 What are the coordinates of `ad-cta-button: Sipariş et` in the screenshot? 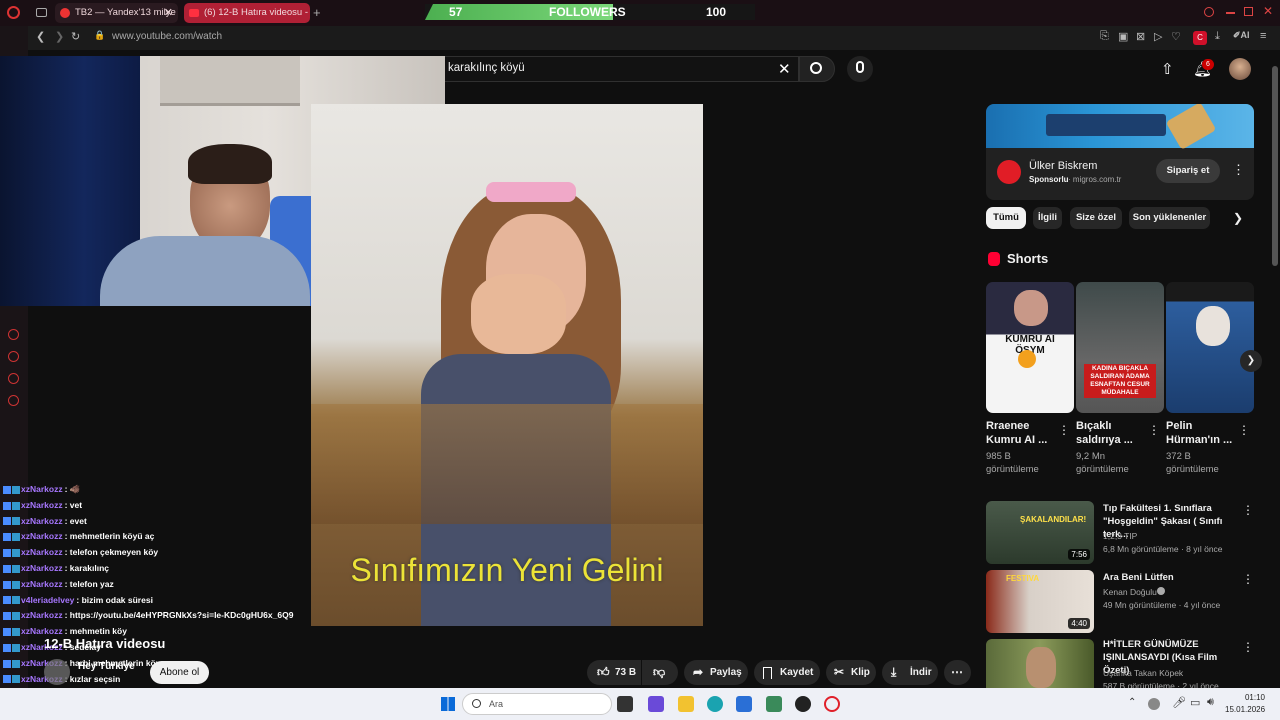 It's located at (1188, 171).